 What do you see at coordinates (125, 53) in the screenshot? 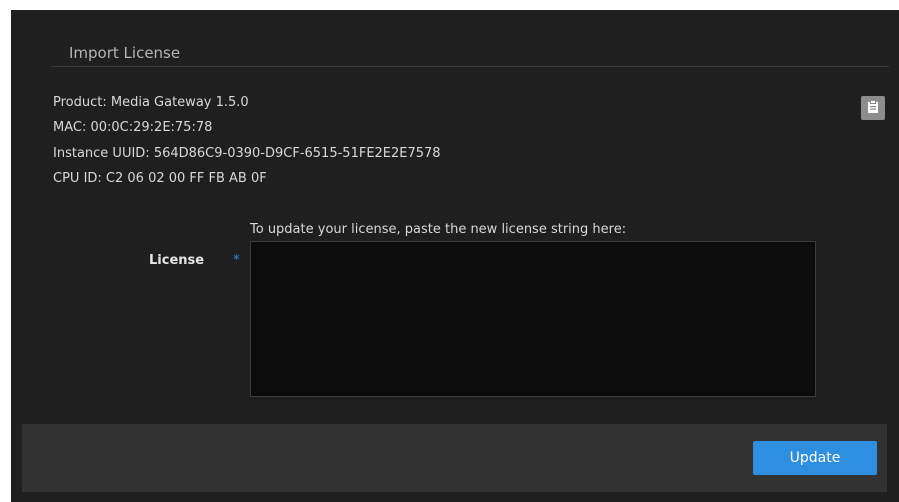
I see `dialog-title: Import License` at bounding box center [125, 53].